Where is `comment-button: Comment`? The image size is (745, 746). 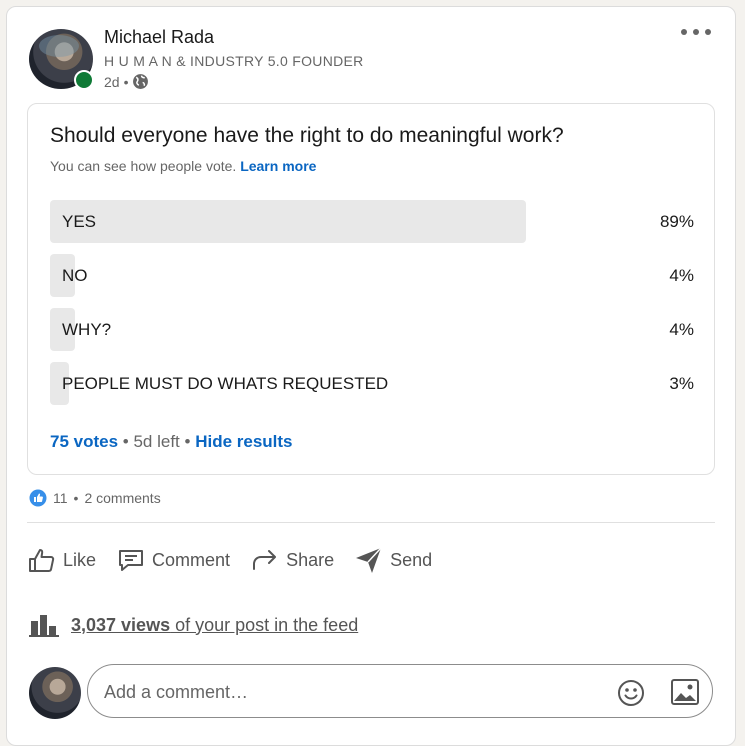
comment-button: Comment is located at coordinates (173, 560).